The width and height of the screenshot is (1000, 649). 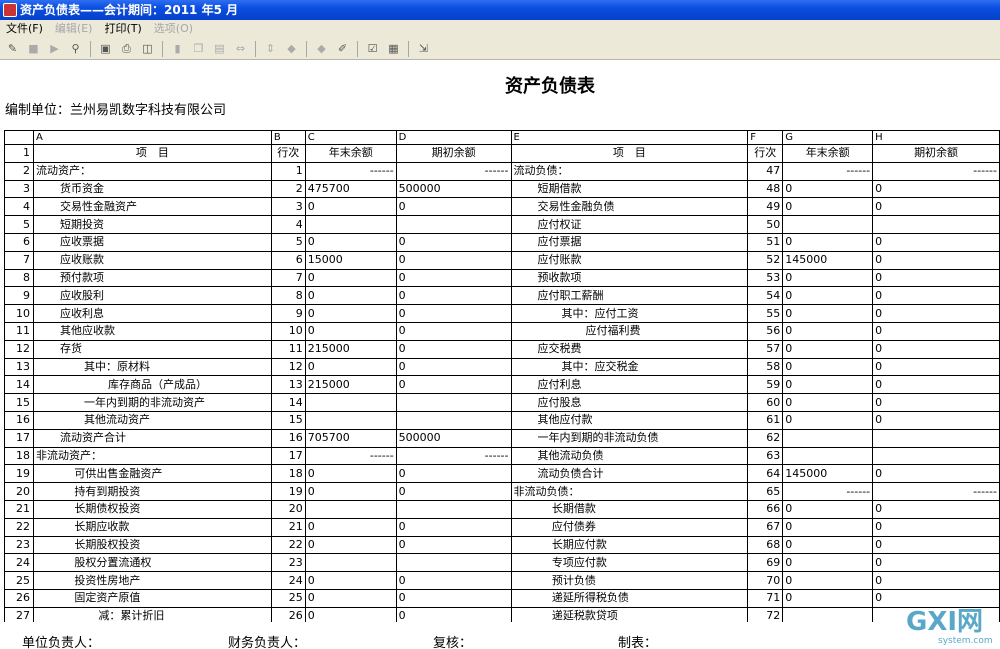 I want to click on cell-h: ------, so click(x=936, y=171).